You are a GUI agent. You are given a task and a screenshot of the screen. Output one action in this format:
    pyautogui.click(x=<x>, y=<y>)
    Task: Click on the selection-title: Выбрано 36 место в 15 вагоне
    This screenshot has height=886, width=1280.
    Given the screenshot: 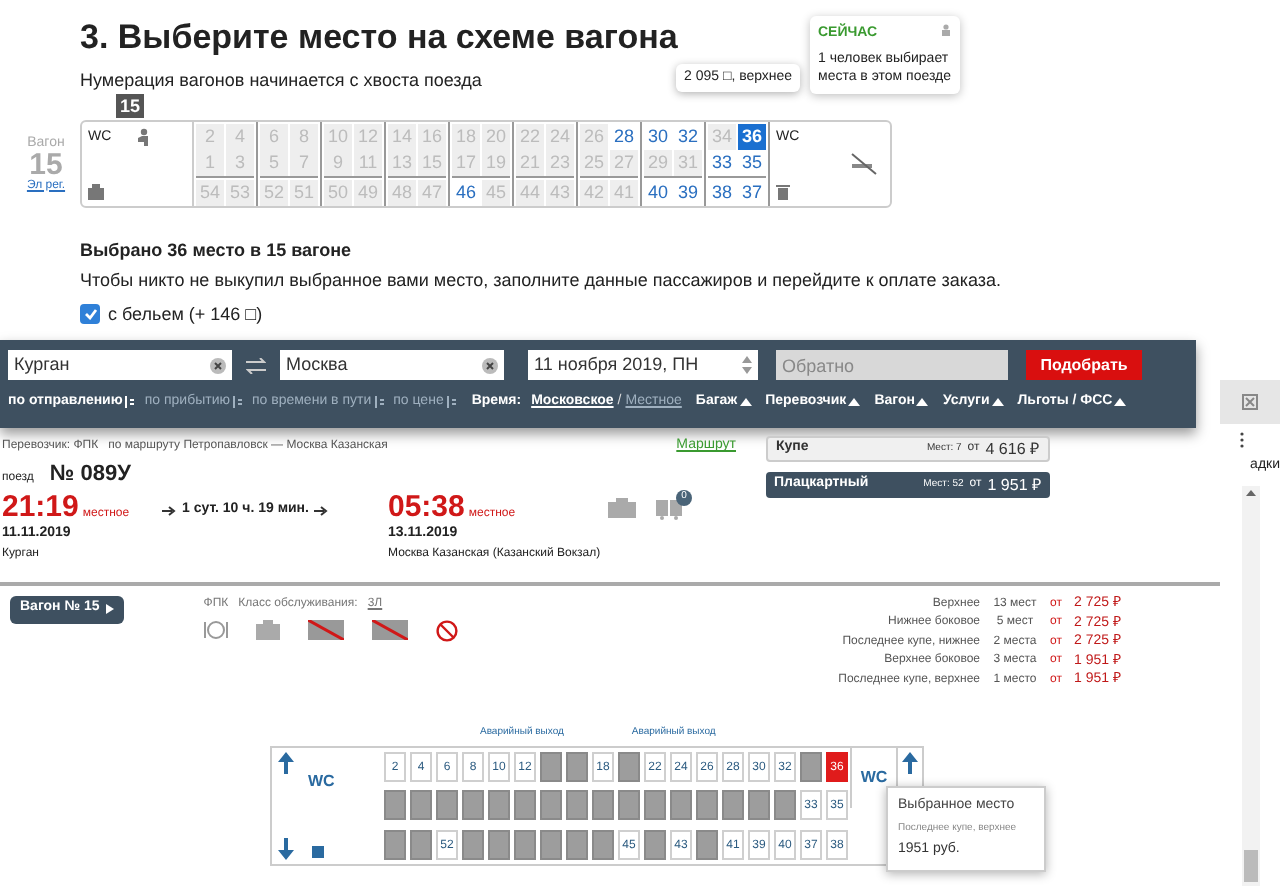 What is the action you would take?
    pyautogui.click(x=216, y=250)
    